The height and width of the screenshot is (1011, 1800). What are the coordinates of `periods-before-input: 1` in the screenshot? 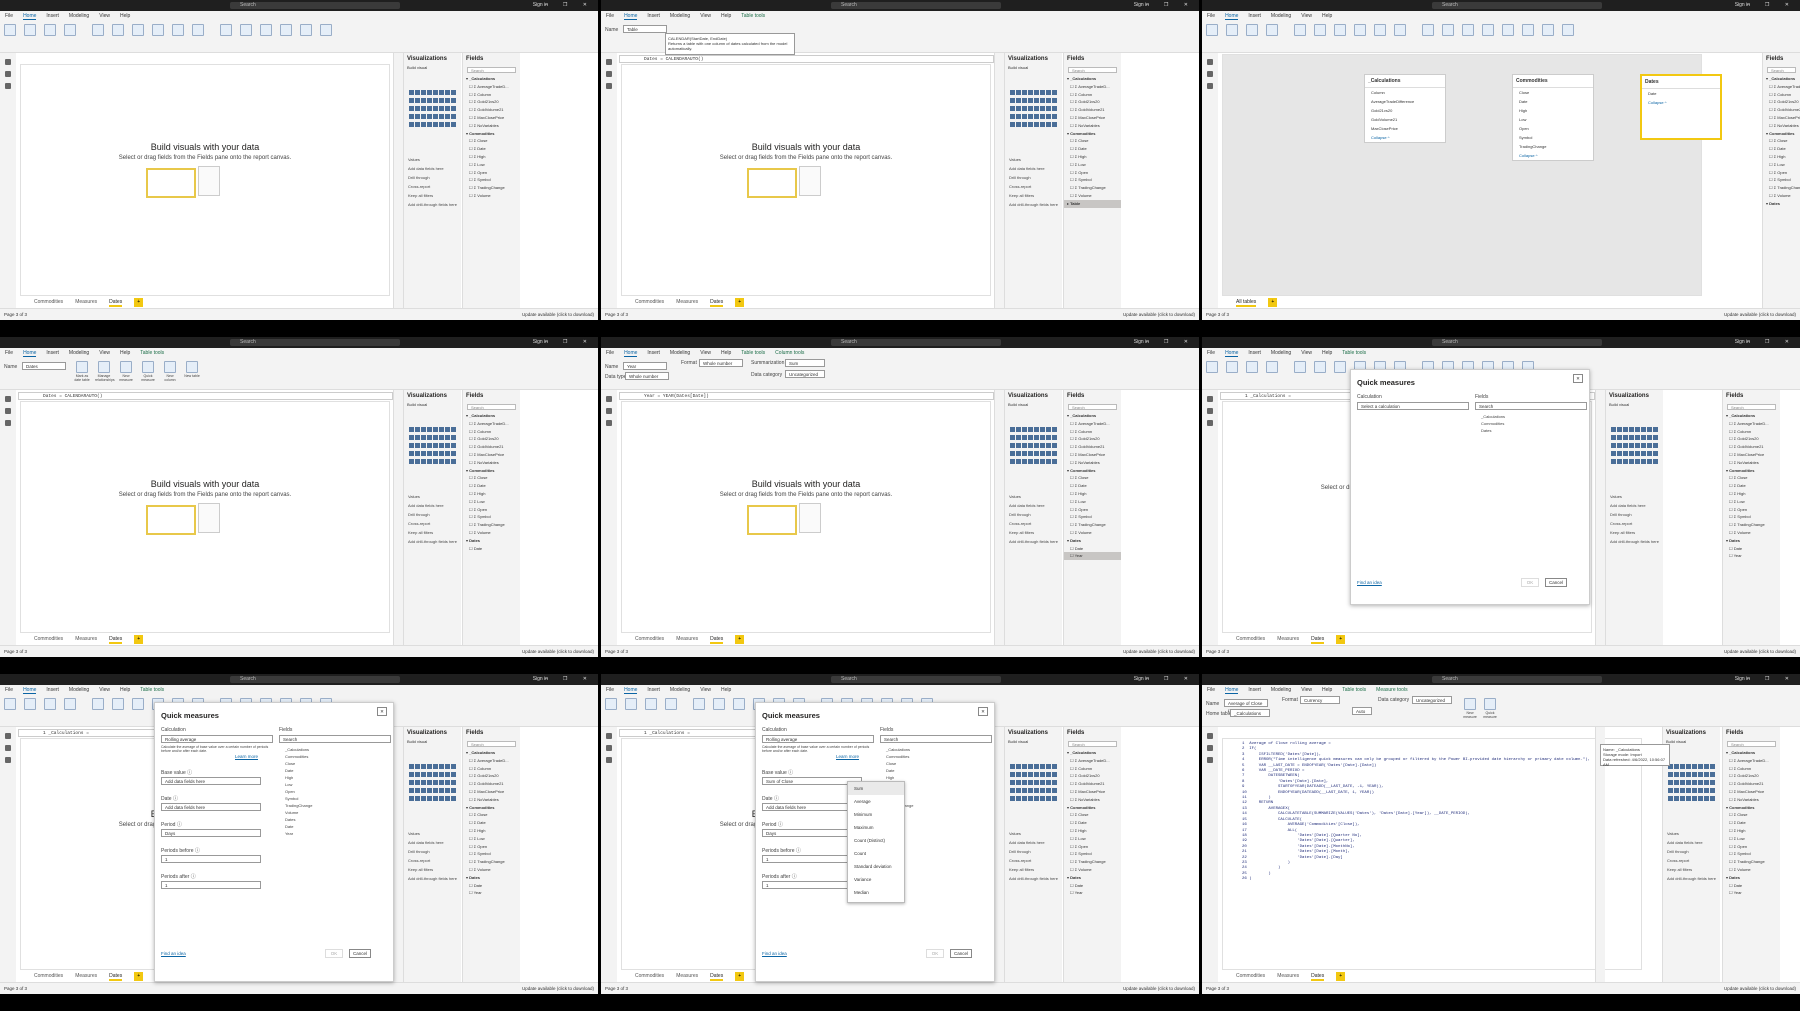 It's located at (211, 859).